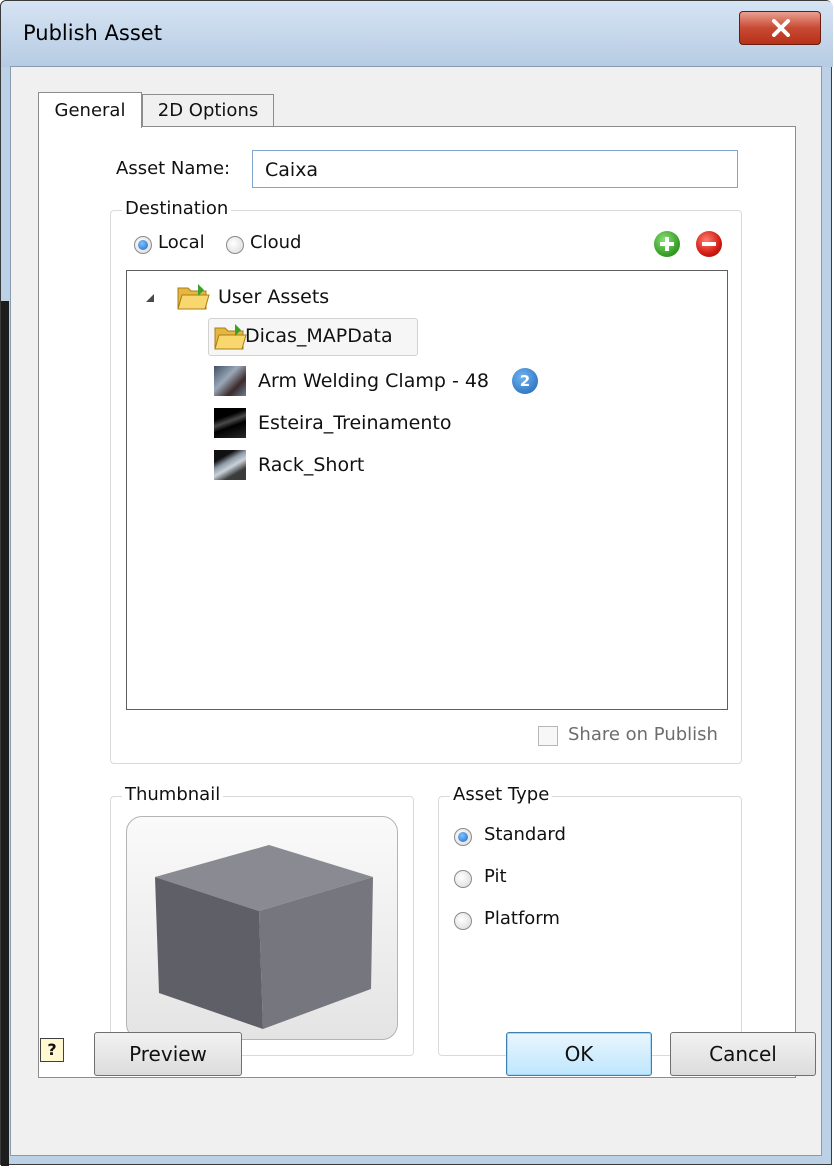 The width and height of the screenshot is (834, 1169). Describe the element at coordinates (150, 298) in the screenshot. I see `collapse-triangle-icon` at that location.